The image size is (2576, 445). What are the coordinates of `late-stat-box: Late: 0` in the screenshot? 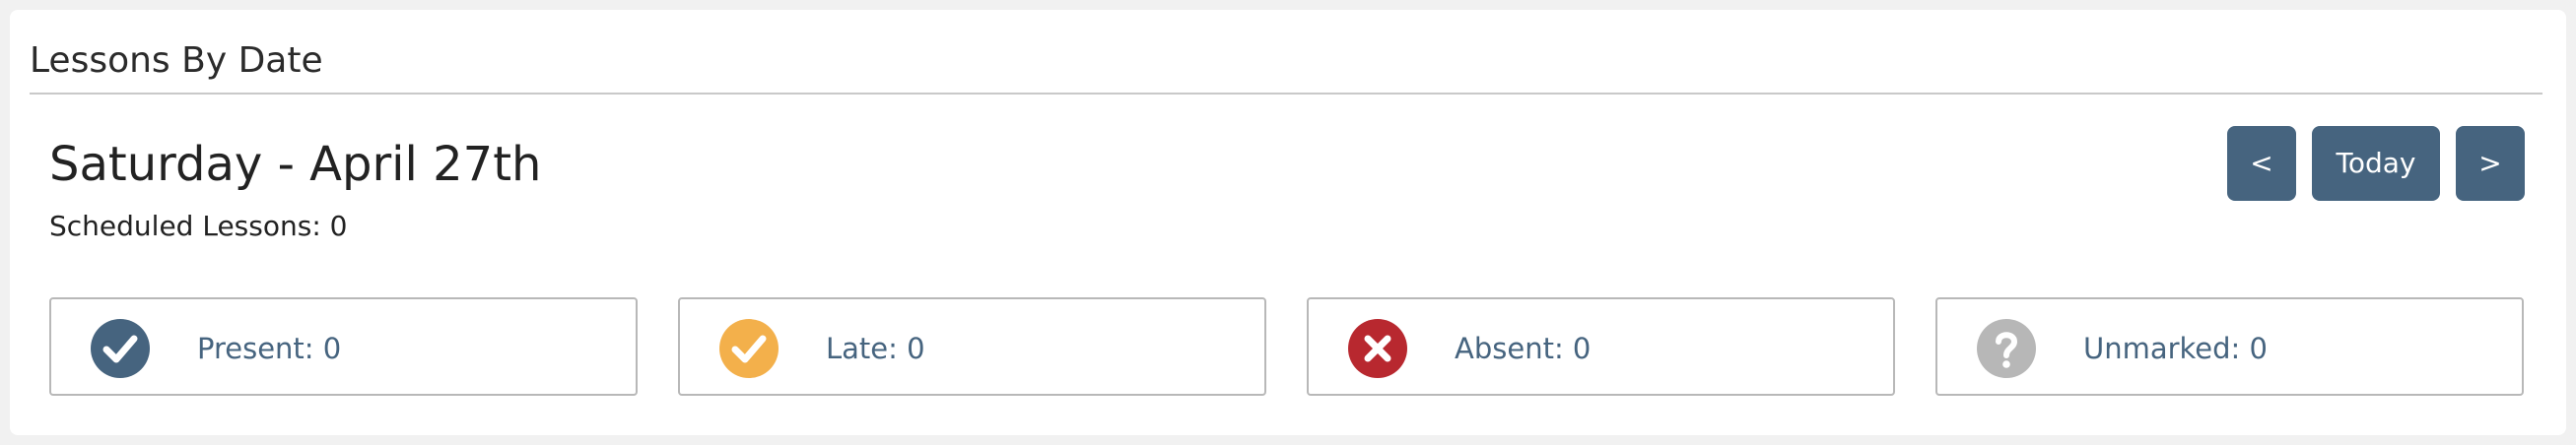 It's located at (972, 346).